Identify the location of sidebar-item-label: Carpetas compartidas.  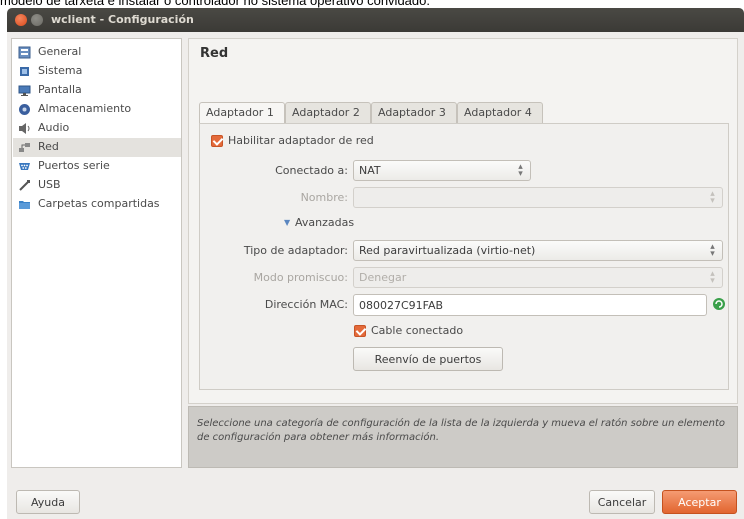
(99, 203).